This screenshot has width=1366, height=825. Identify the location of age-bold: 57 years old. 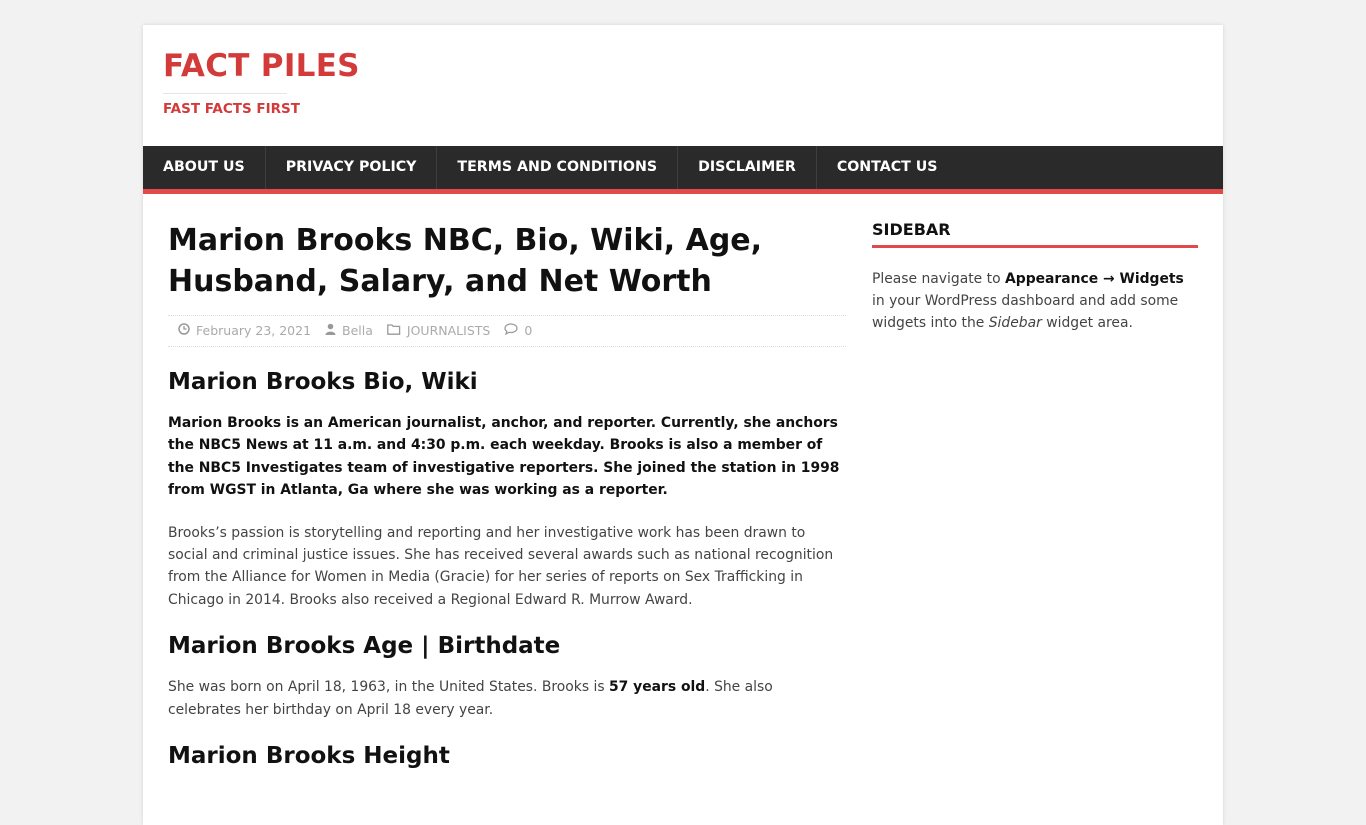
(657, 687).